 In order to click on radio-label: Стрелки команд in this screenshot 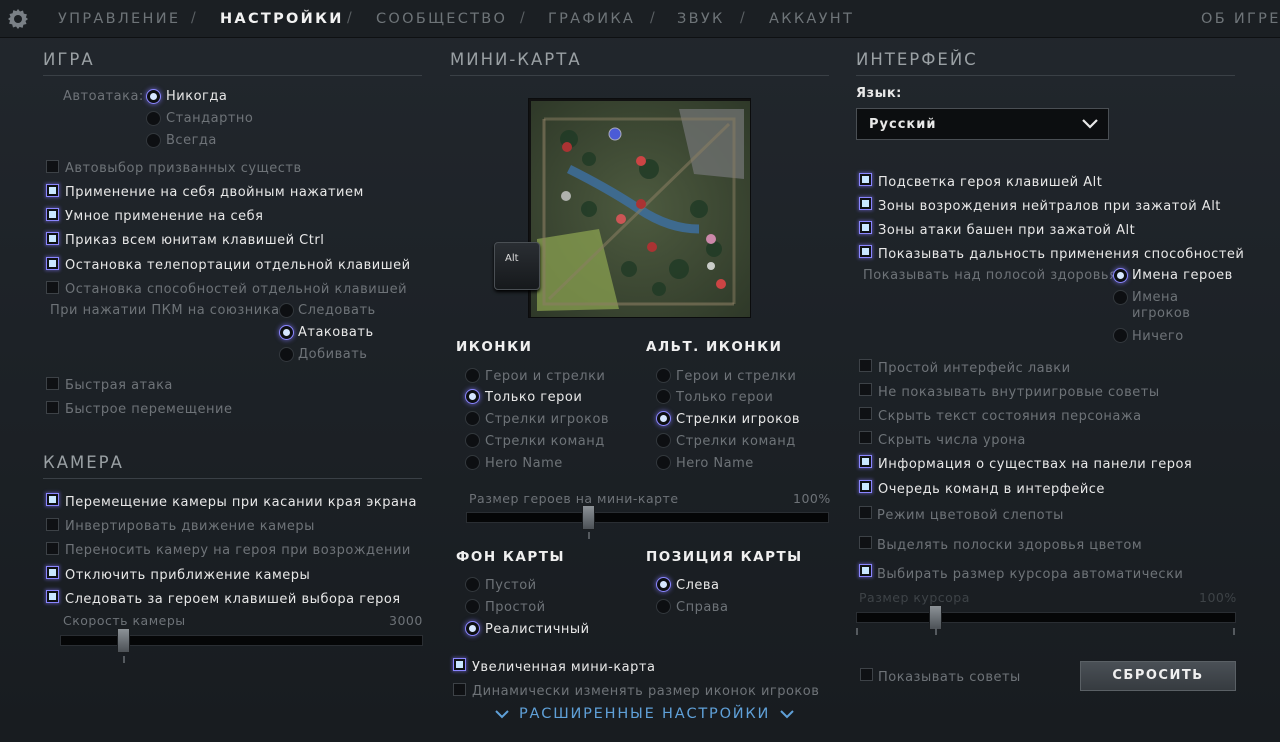, I will do `click(736, 441)`.